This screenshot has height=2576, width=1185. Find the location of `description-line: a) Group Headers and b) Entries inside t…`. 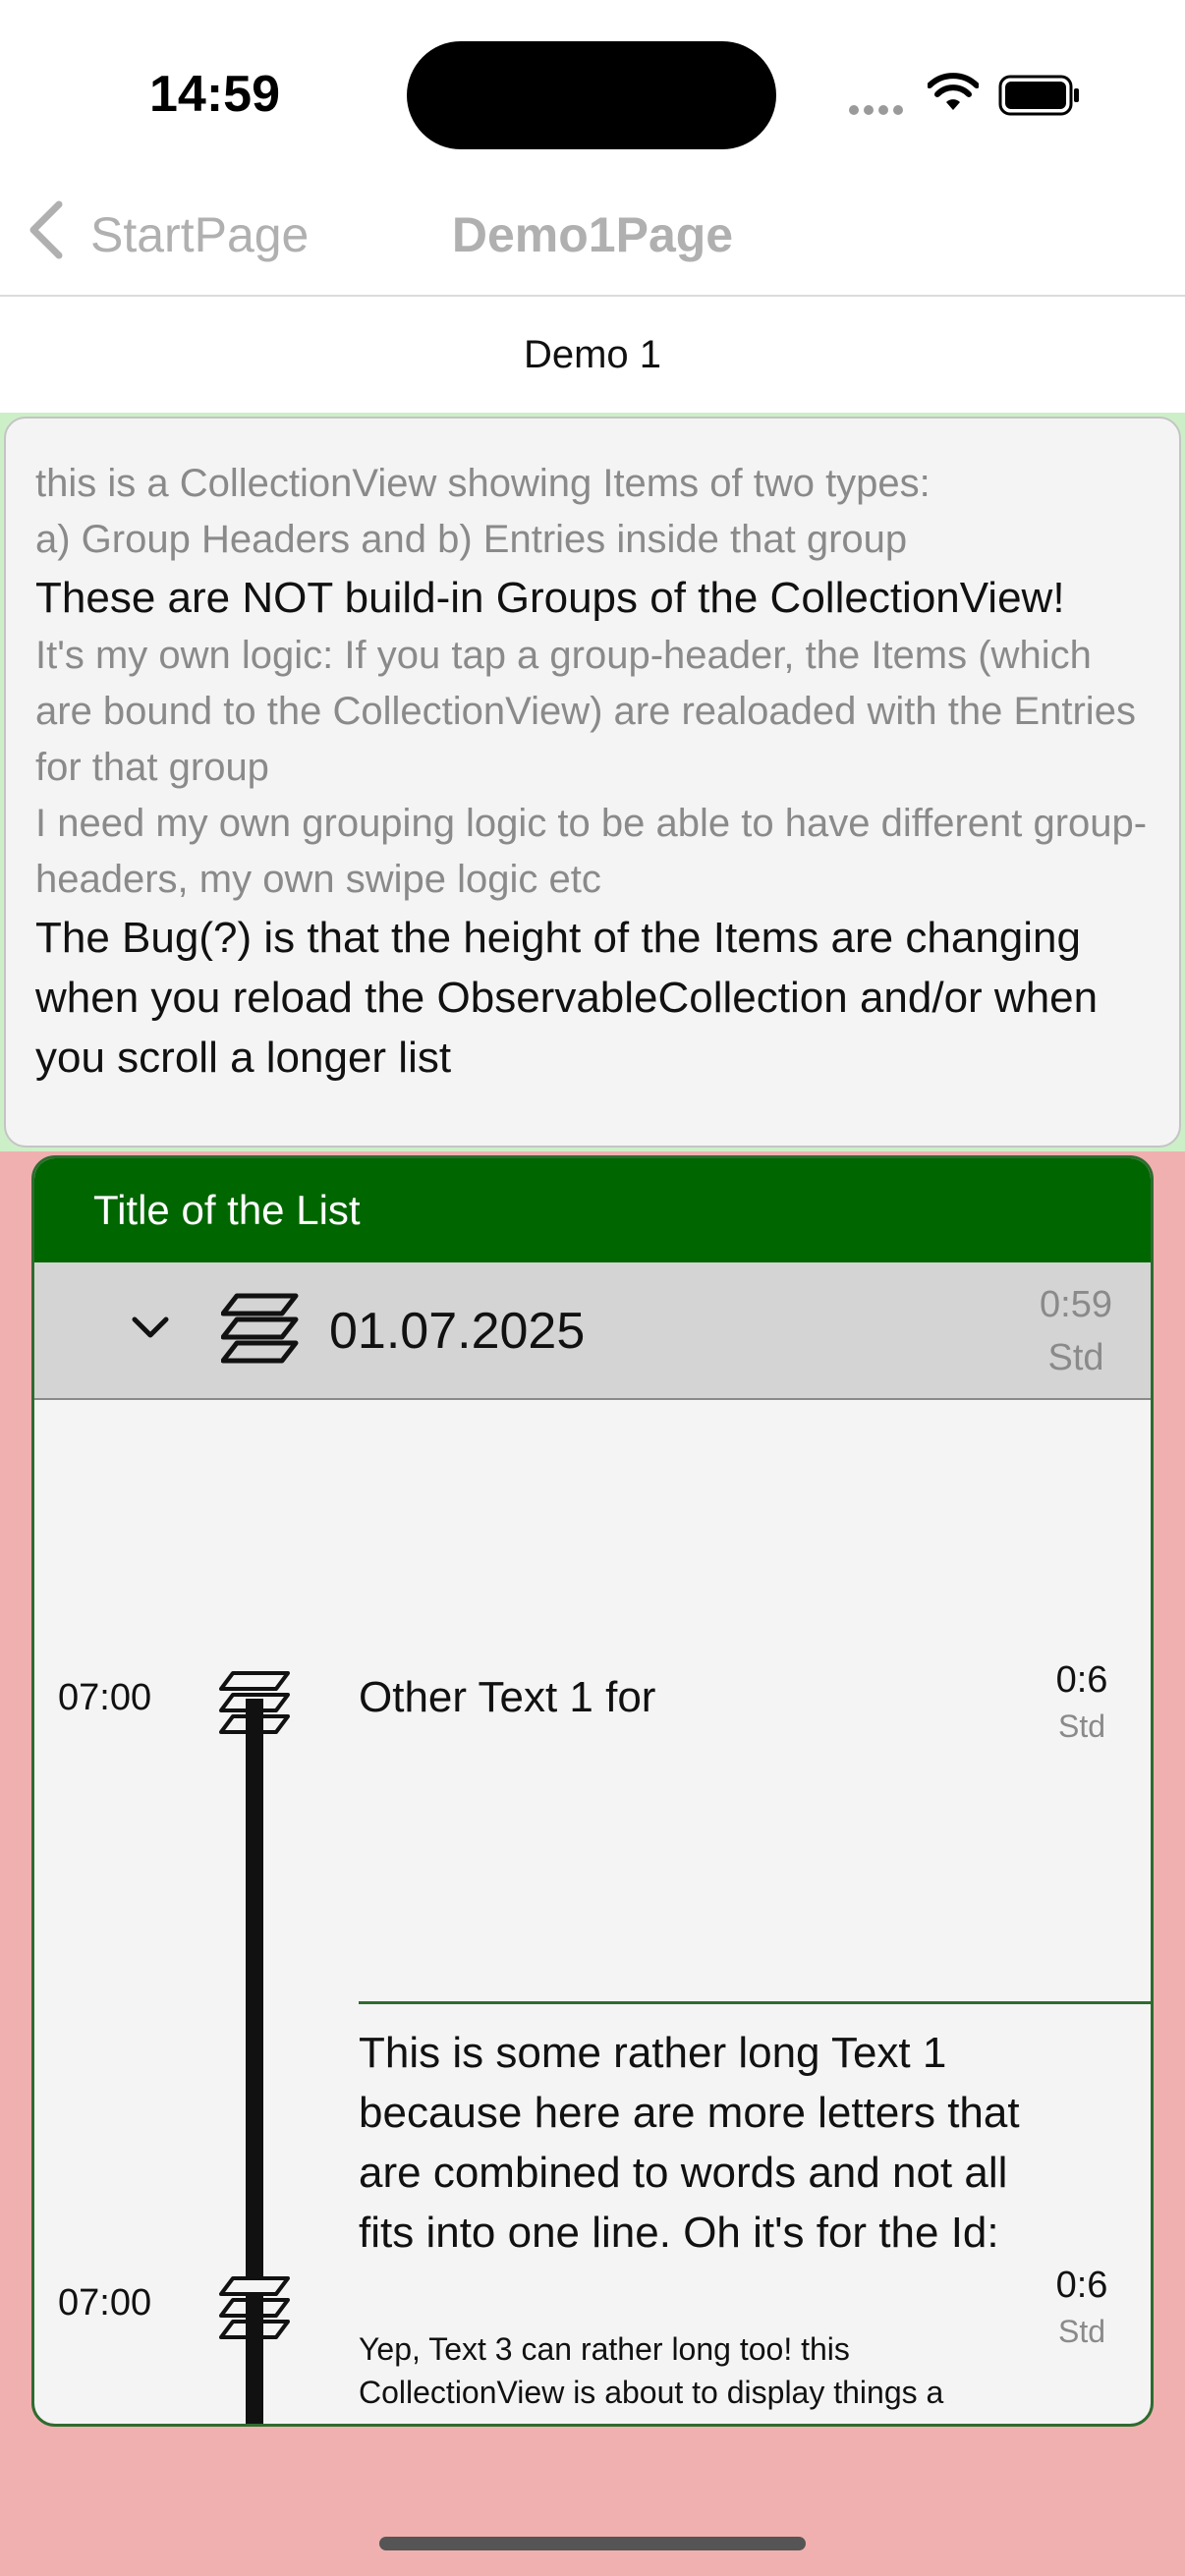

description-line: a) Group Headers and b) Entries inside t… is located at coordinates (472, 539).